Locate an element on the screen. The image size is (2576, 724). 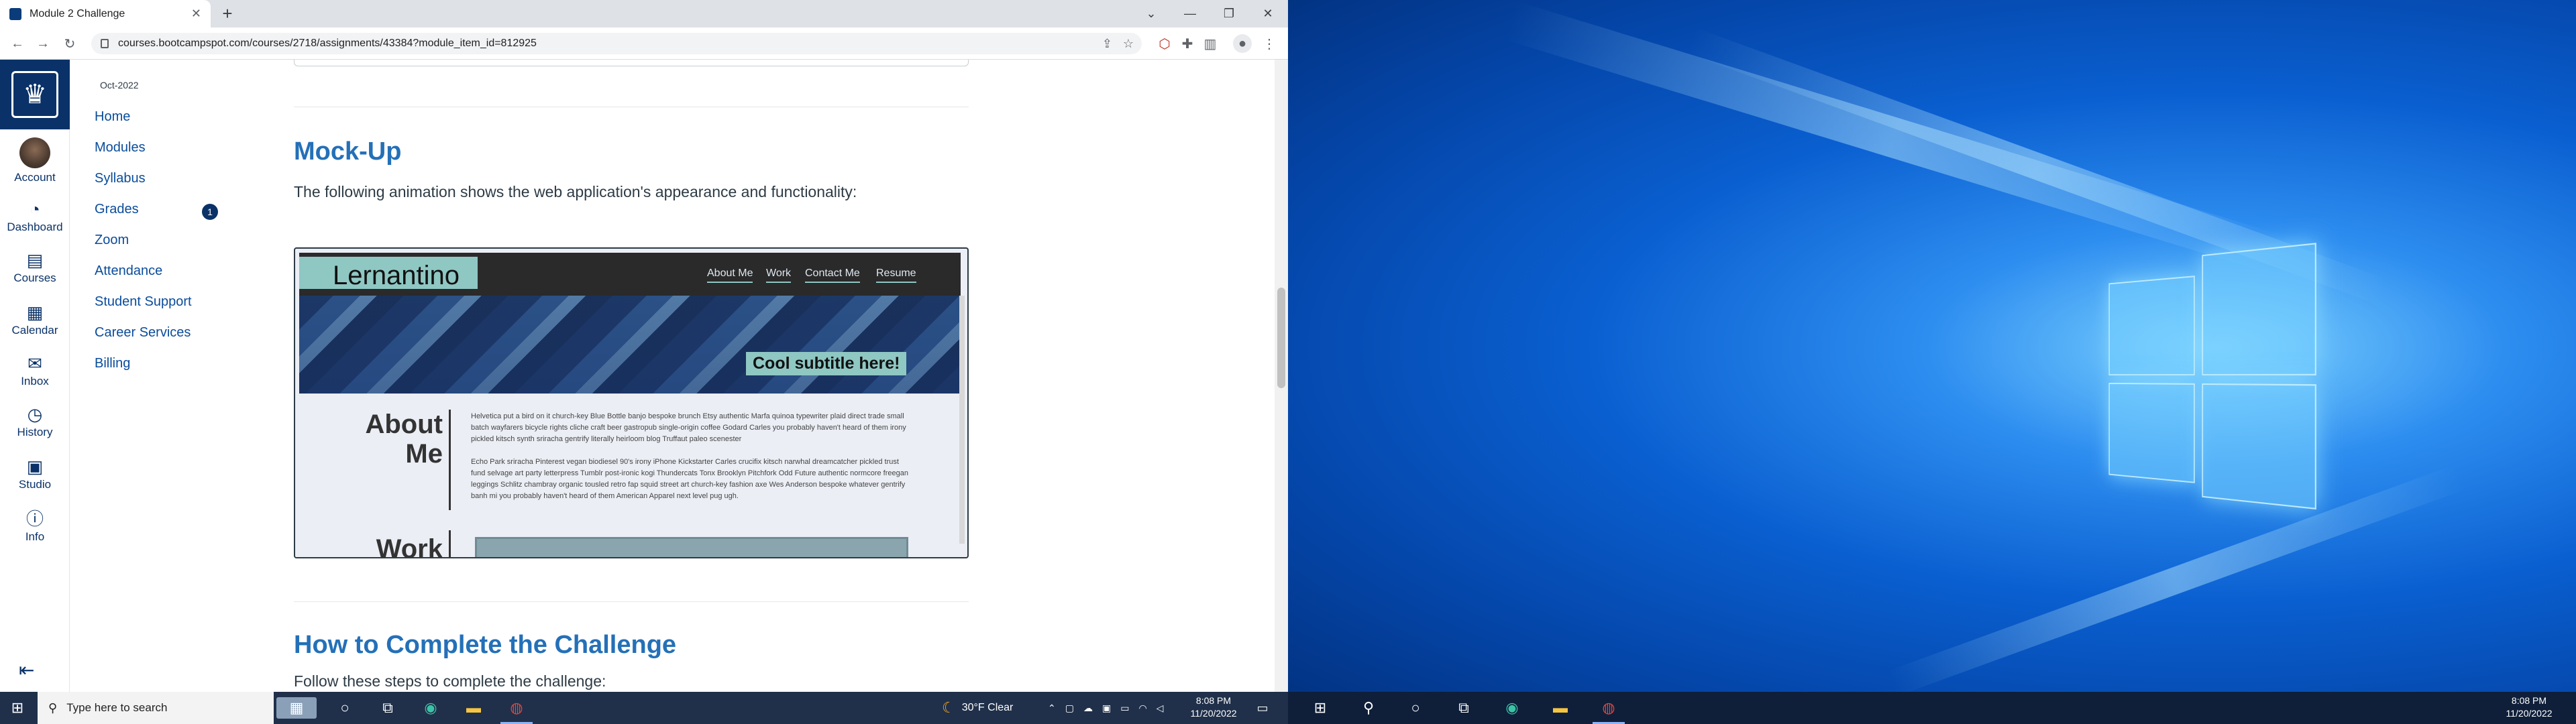
mockup-nav-item: Work is located at coordinates (779, 275).